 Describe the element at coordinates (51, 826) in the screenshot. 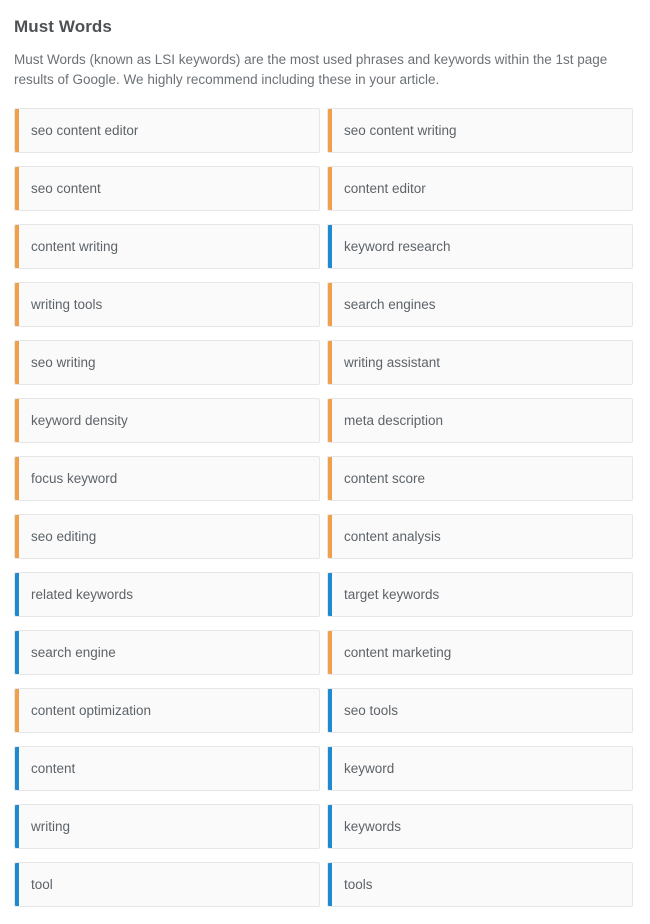

I see `must-word-label: writing` at that location.